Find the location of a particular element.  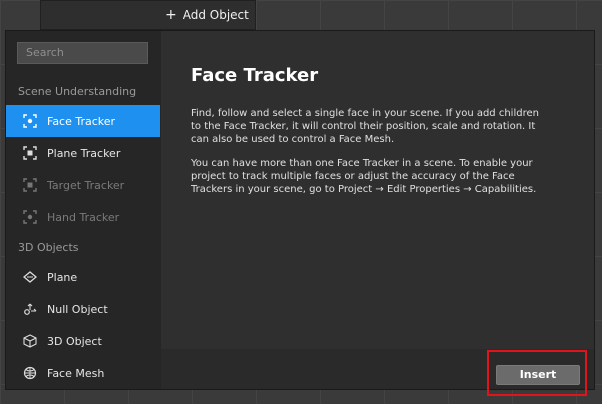

search-input: Search is located at coordinates (82, 53).